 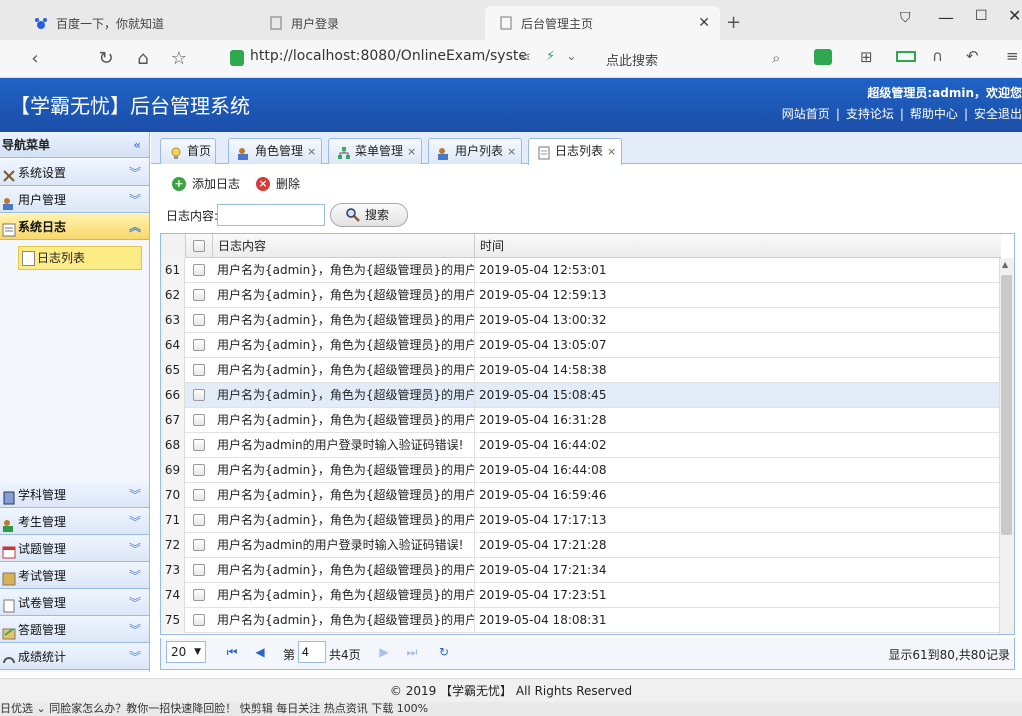 I want to click on minimize-icon: —, so click(x=946, y=17).